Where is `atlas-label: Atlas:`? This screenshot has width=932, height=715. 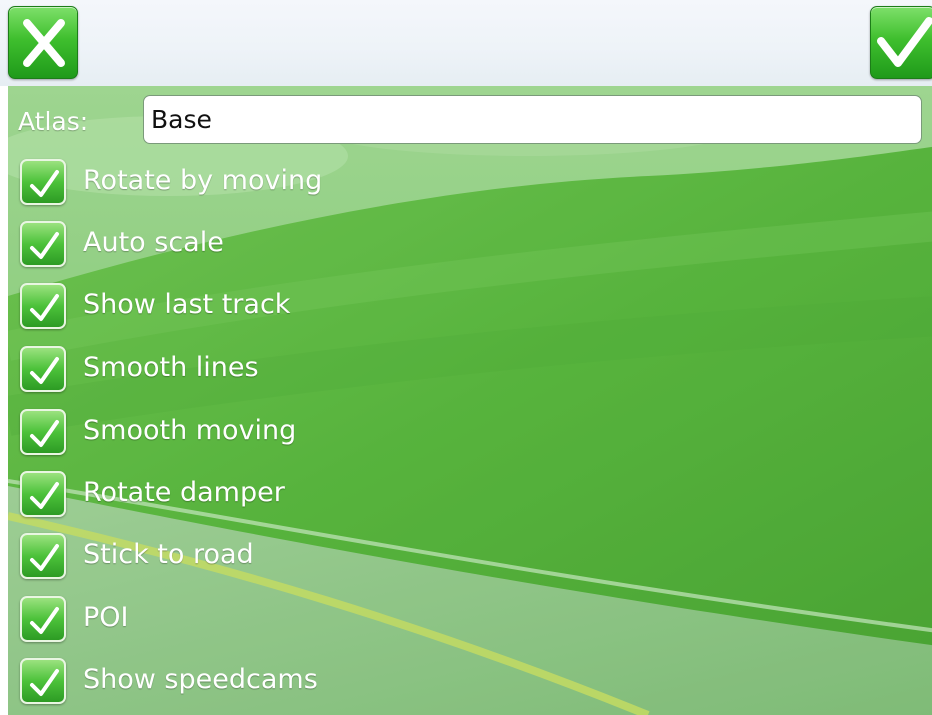 atlas-label: Atlas: is located at coordinates (53, 121).